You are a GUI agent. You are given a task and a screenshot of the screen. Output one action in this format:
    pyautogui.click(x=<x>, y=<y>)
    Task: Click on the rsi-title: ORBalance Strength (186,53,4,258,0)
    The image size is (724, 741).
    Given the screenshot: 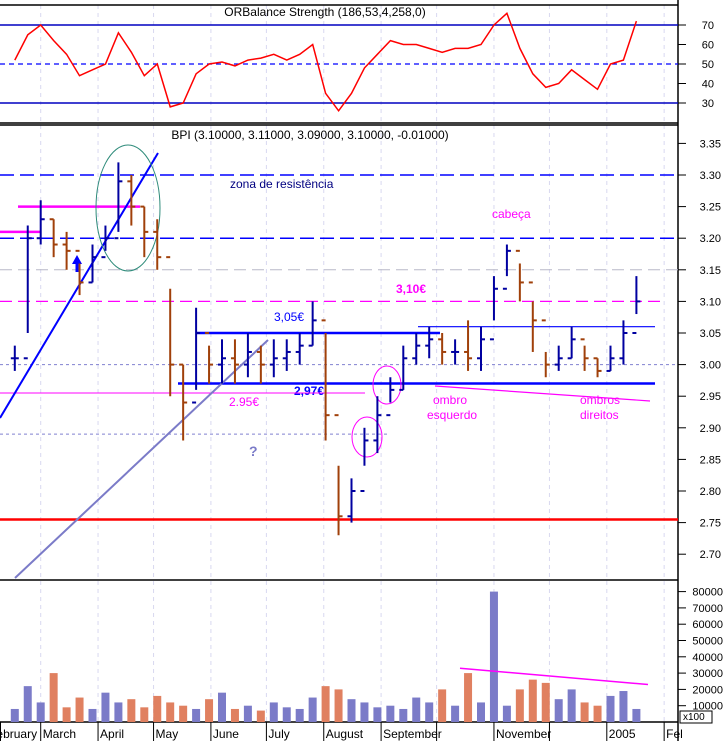 What is the action you would take?
    pyautogui.click(x=324, y=12)
    